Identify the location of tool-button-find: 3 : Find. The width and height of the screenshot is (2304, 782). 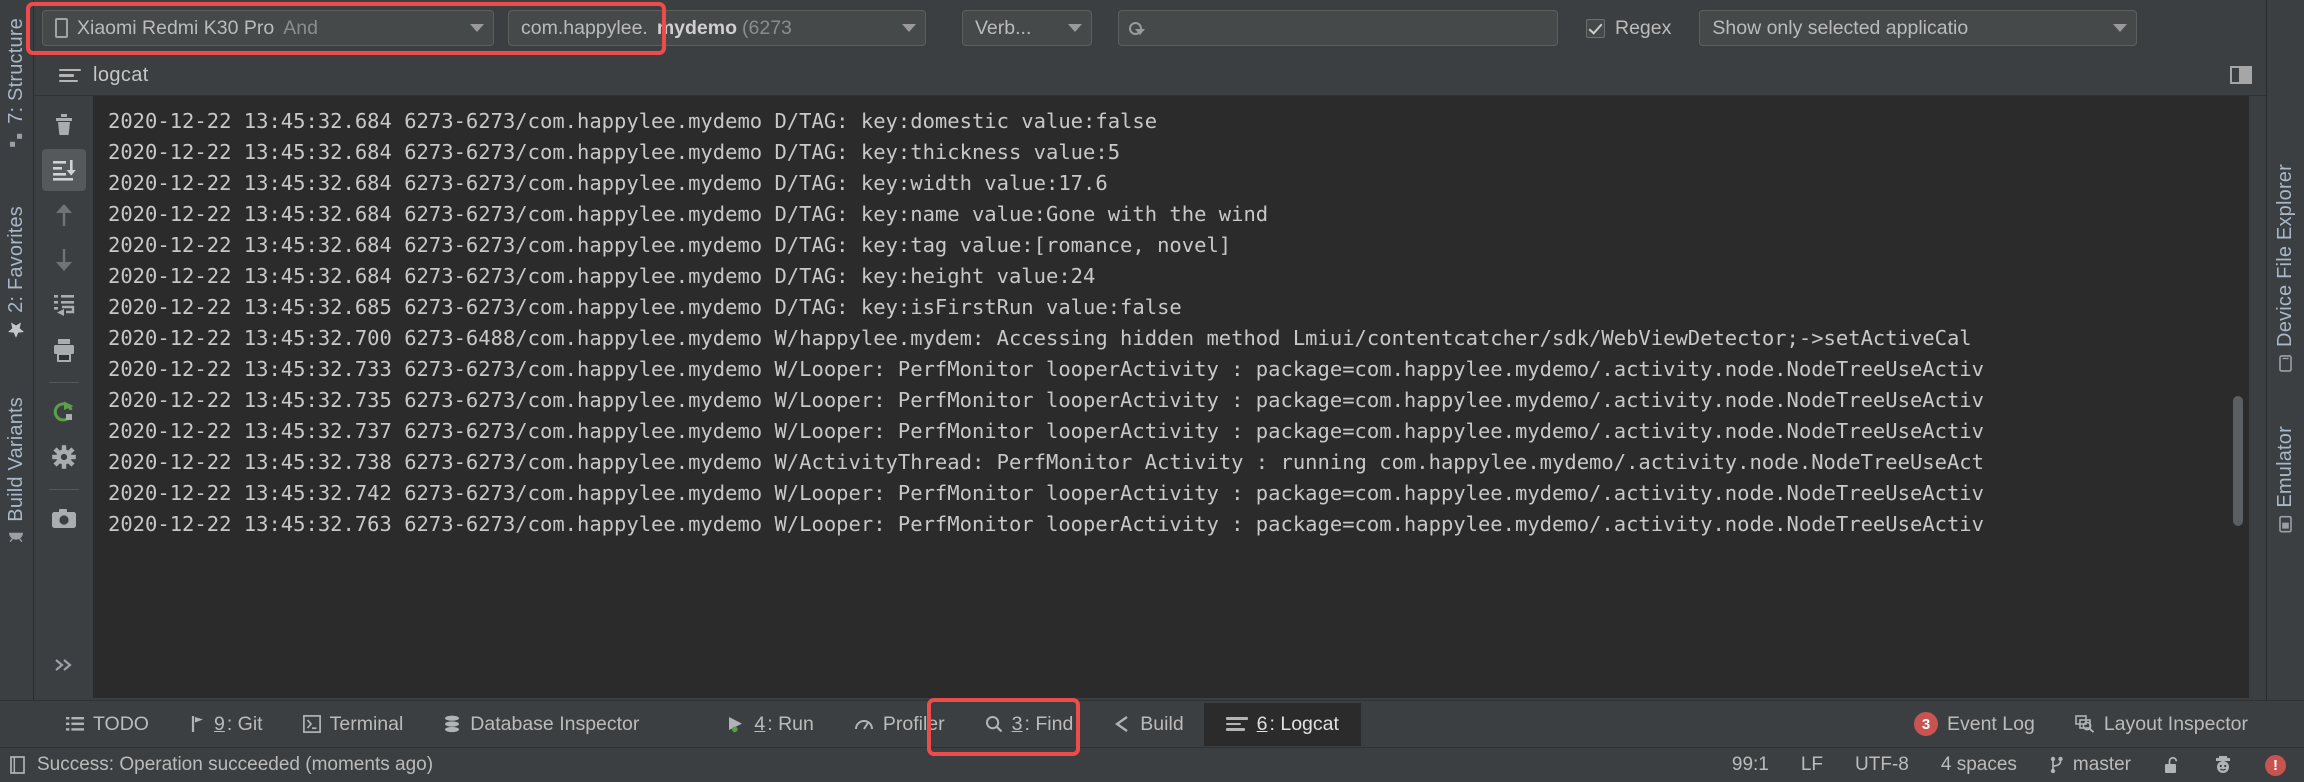
(1029, 724).